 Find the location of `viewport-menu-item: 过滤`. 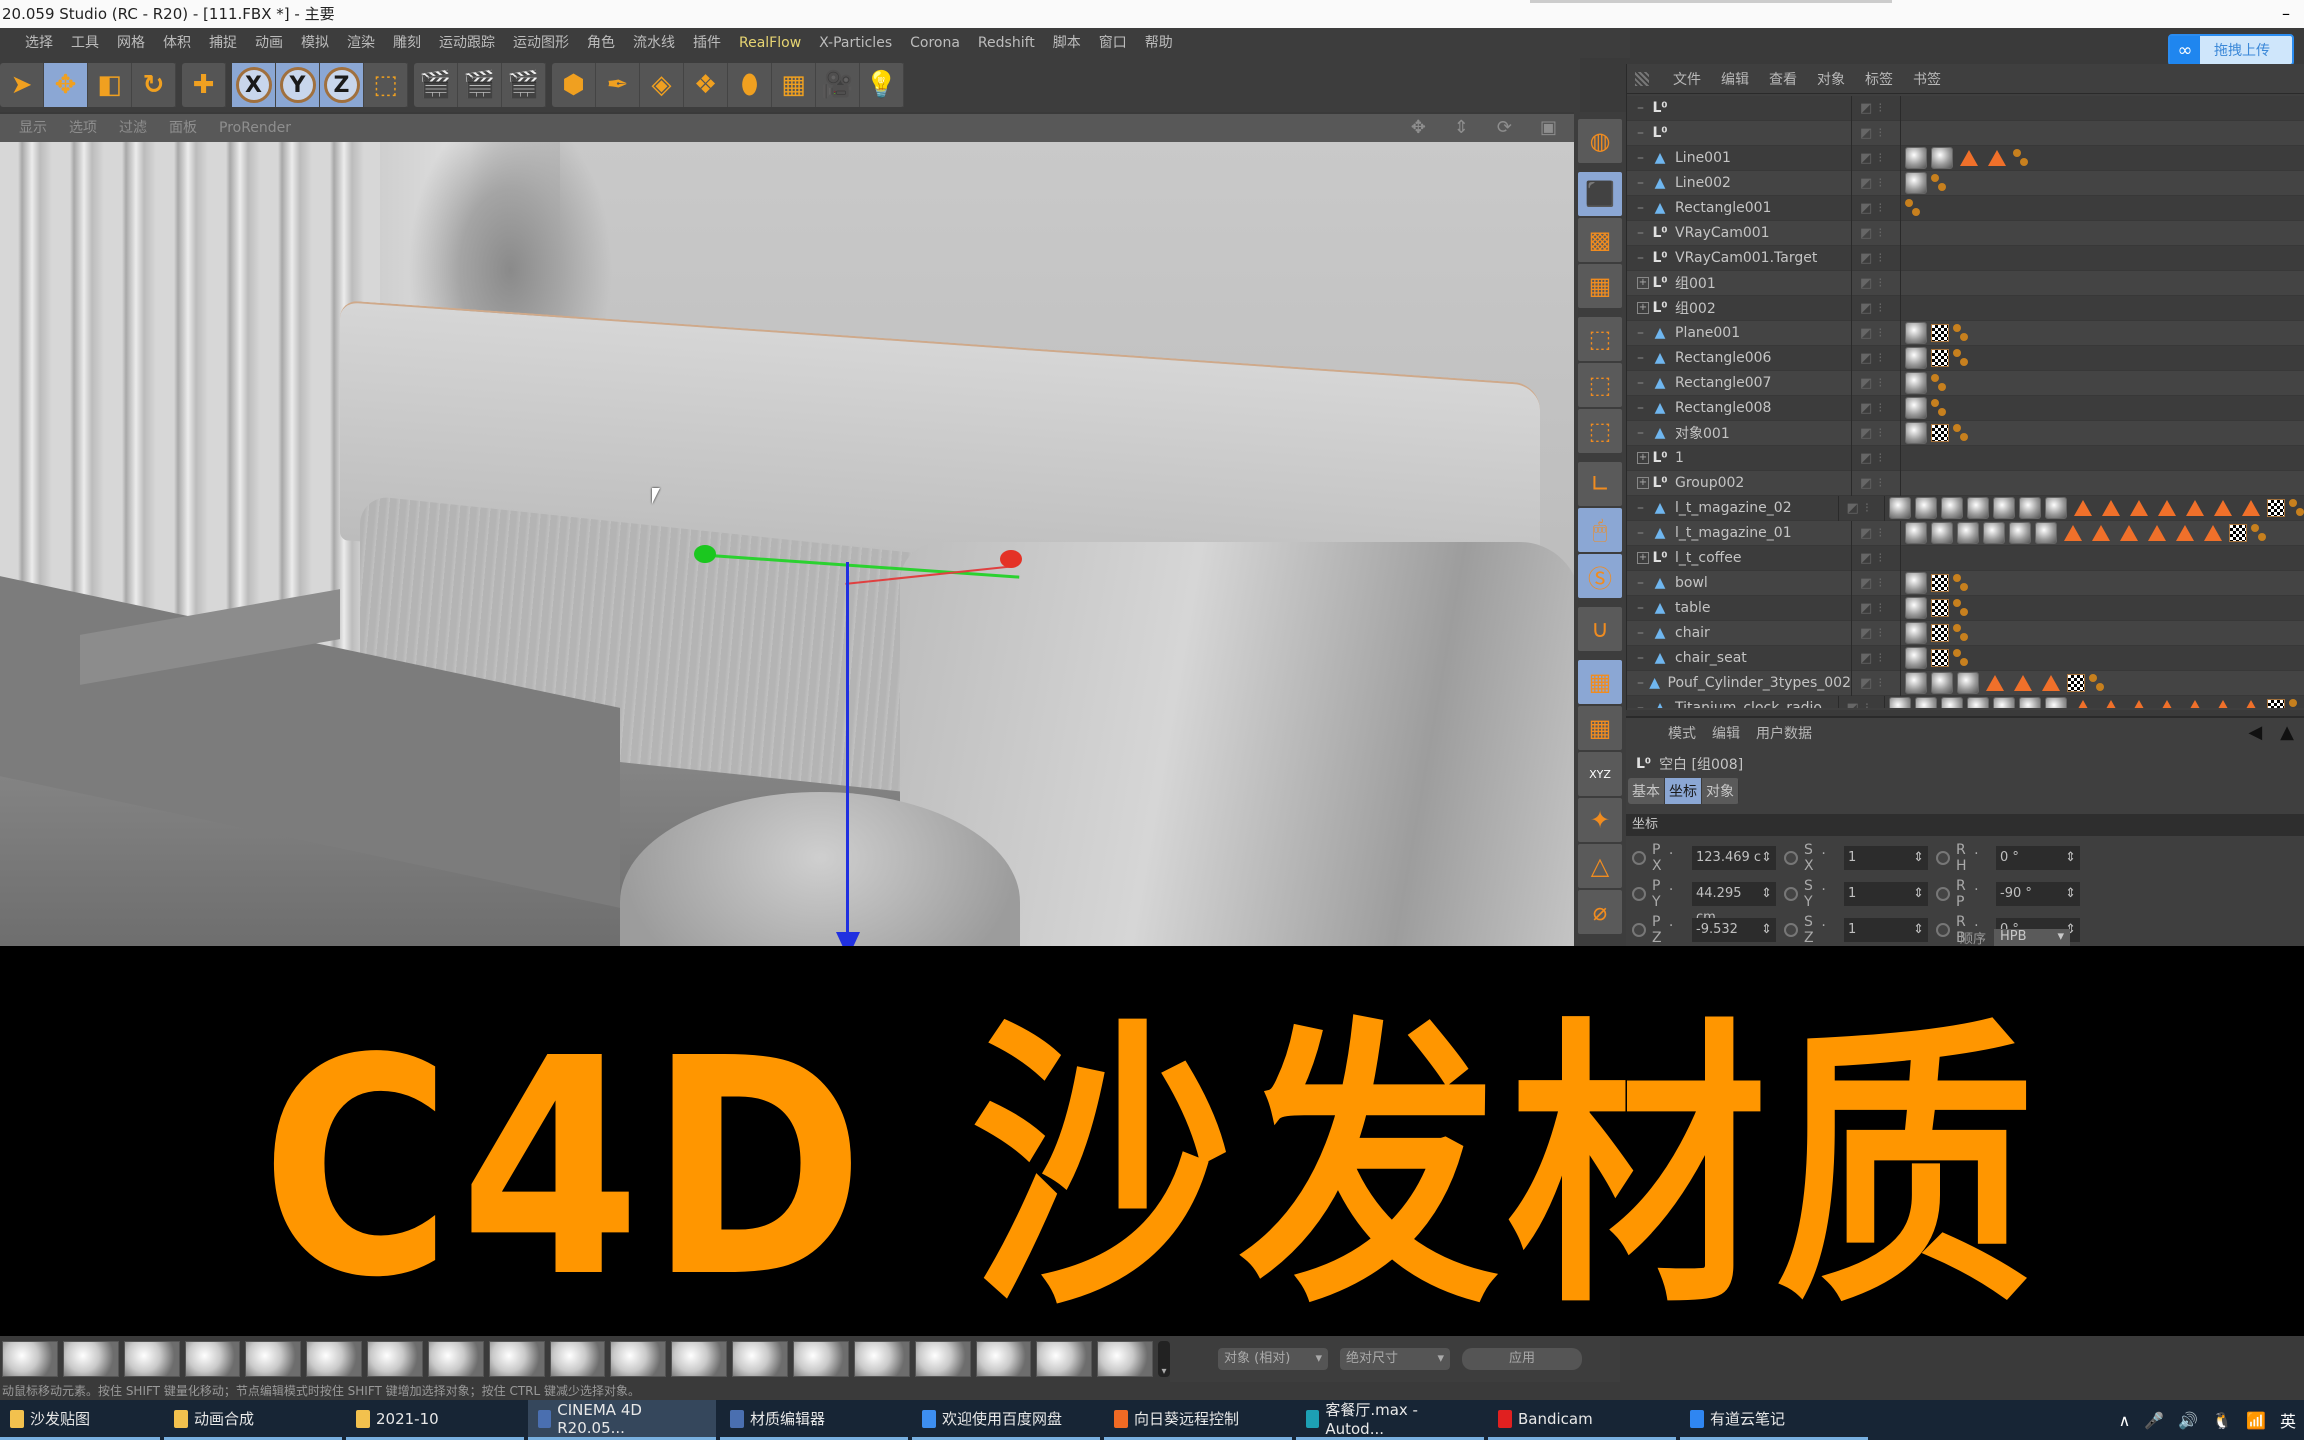

viewport-menu-item: 过滤 is located at coordinates (133, 128).